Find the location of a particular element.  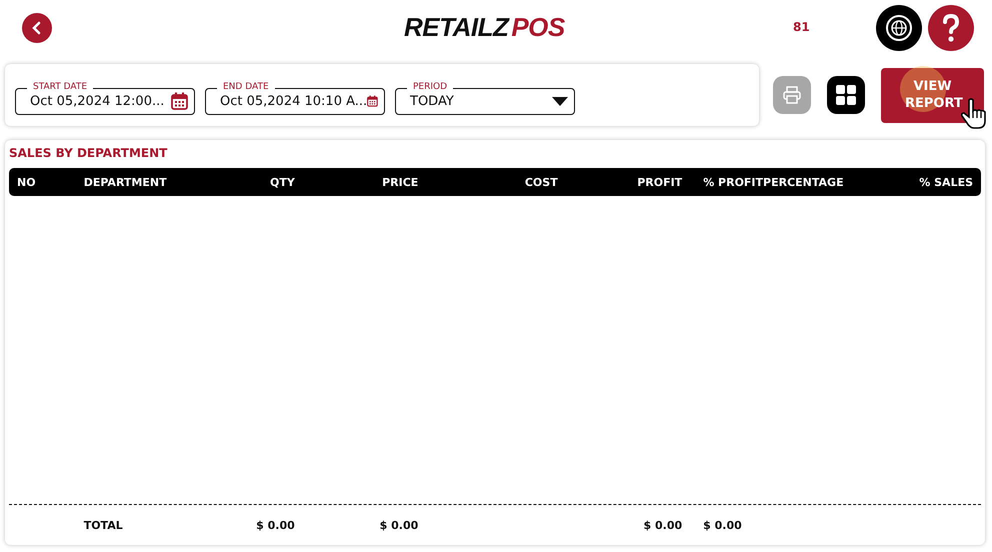

back-button is located at coordinates (37, 28).